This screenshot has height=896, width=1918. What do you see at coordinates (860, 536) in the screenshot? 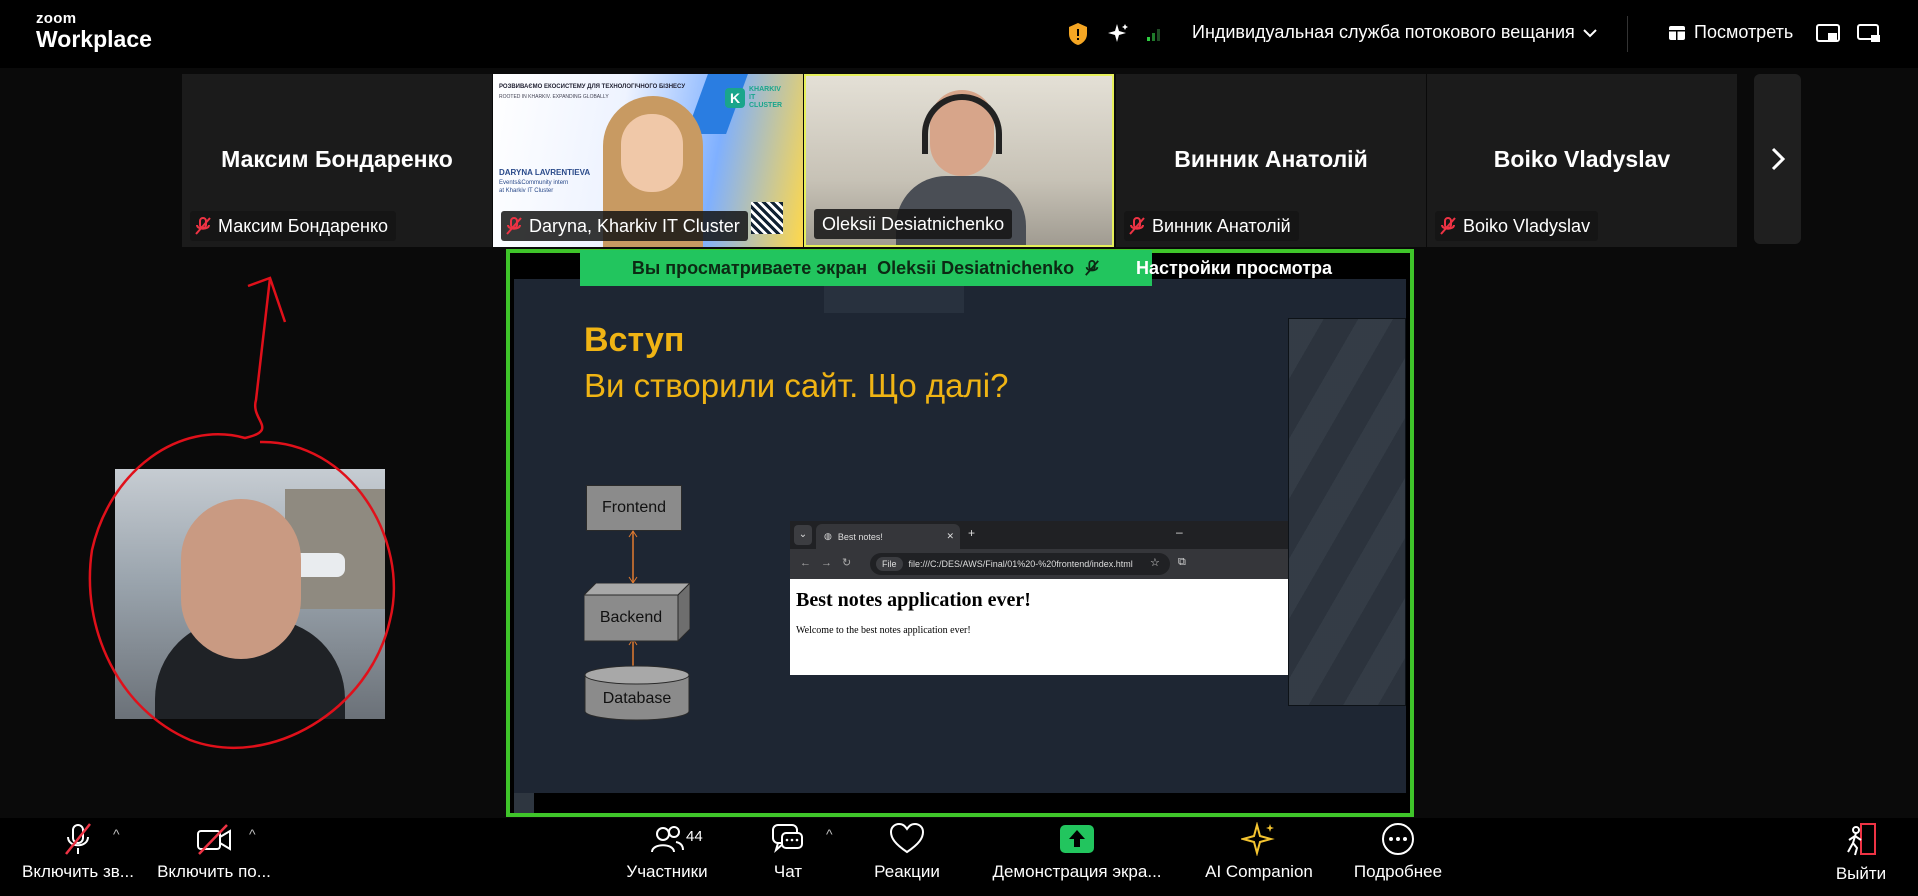
I see `browser-tab-title: Best notes!` at bounding box center [860, 536].